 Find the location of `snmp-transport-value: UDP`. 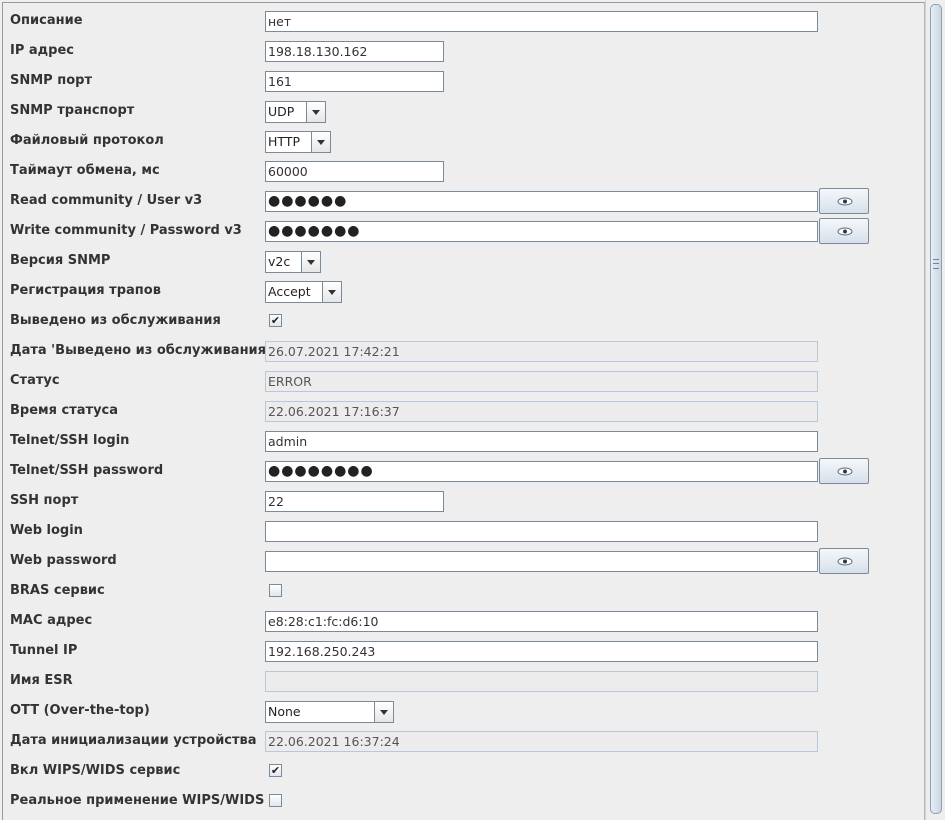

snmp-transport-value: UDP is located at coordinates (281, 111).